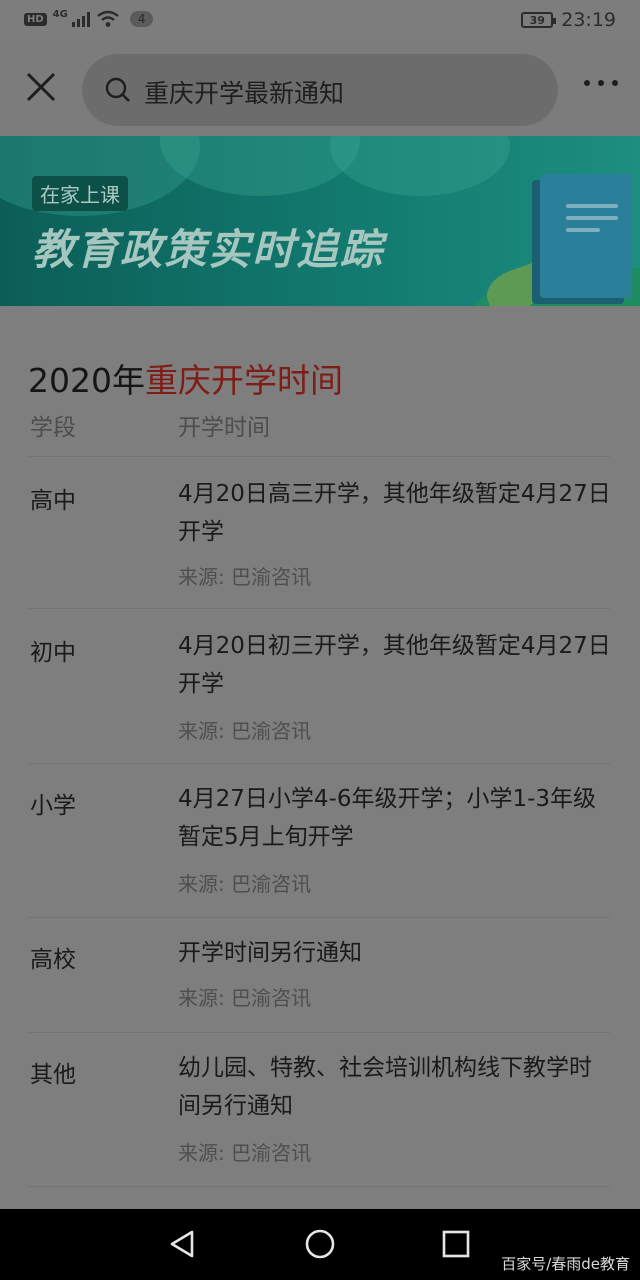 This screenshot has height=1280, width=640. Describe the element at coordinates (539, 20) in the screenshot. I see `battery-icon: 39` at that location.